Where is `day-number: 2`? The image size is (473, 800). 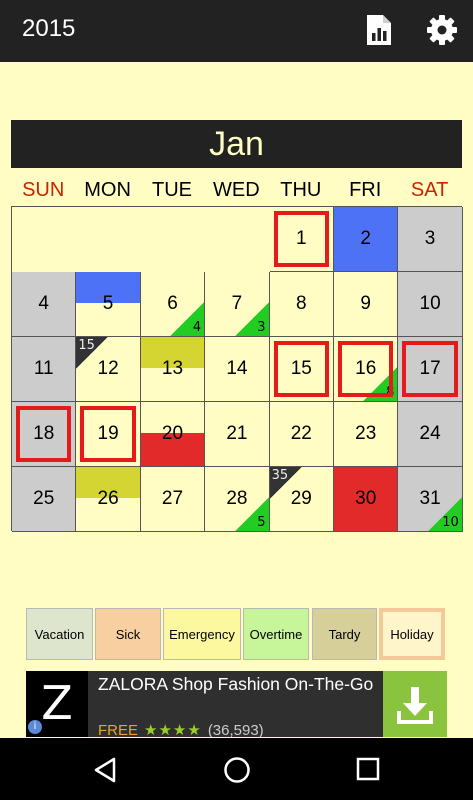 day-number: 2 is located at coordinates (365, 238).